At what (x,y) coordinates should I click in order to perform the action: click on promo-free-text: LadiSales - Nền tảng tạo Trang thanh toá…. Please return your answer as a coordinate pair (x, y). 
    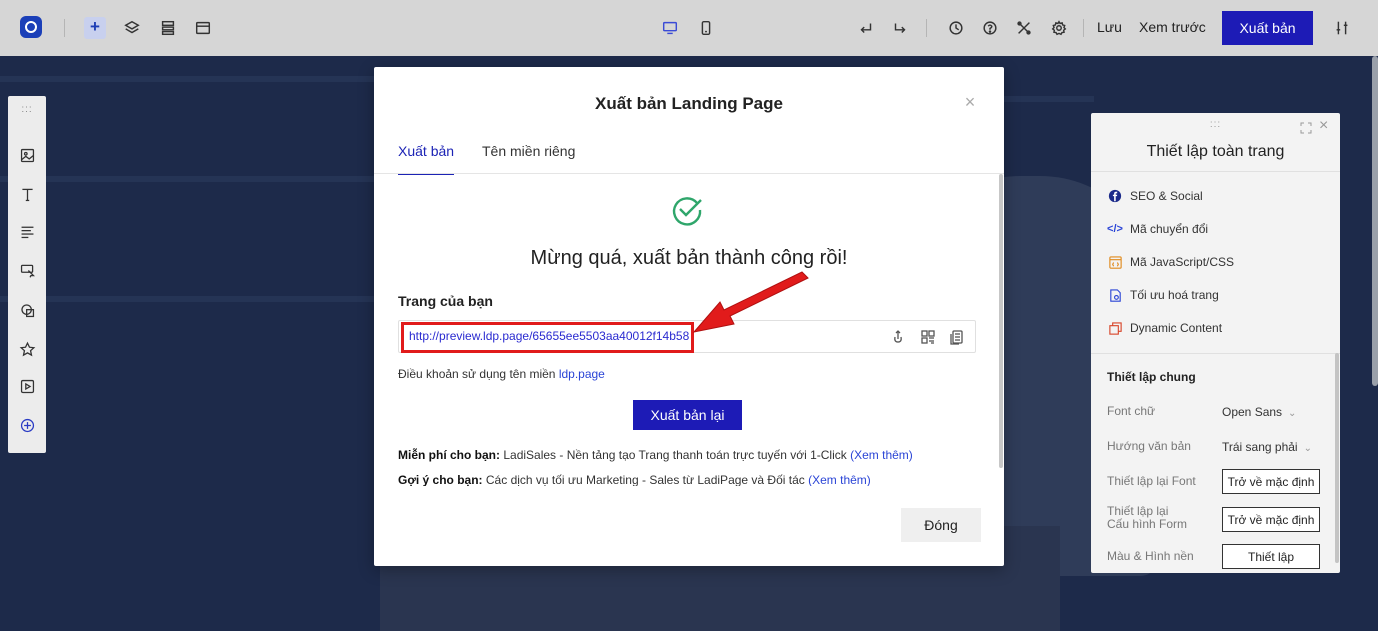
    Looking at the image, I should click on (675, 455).